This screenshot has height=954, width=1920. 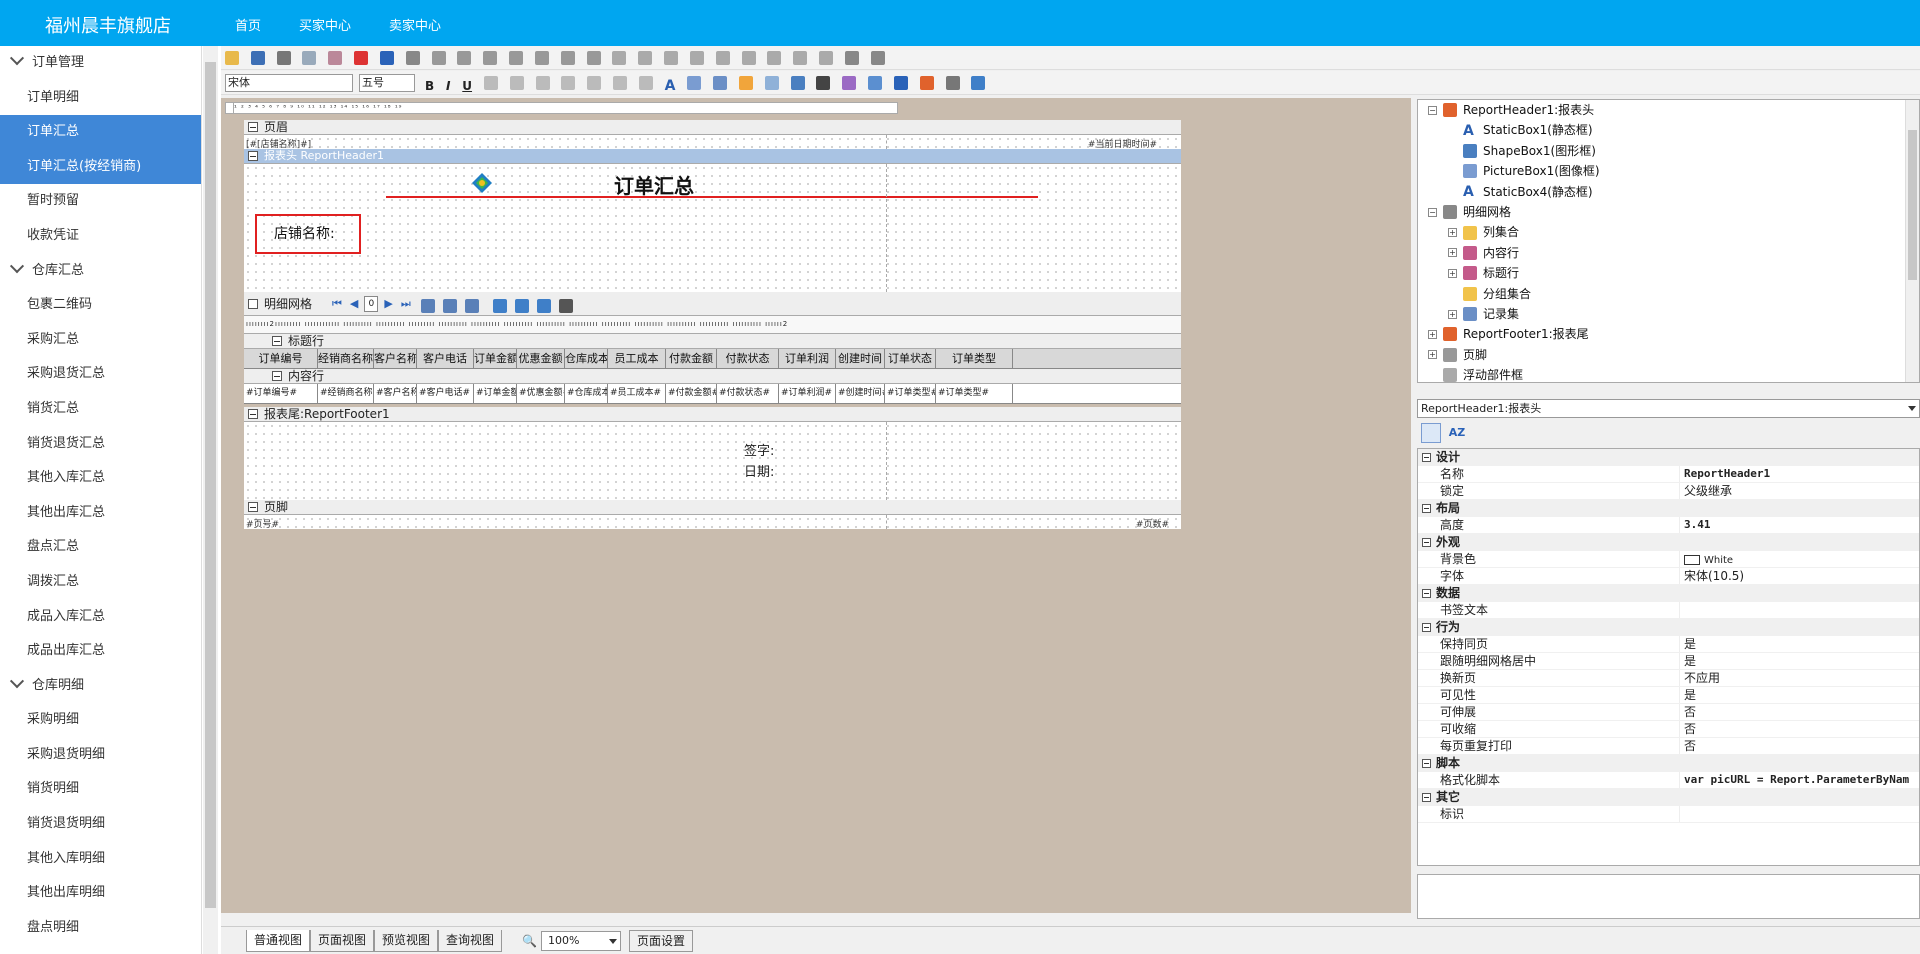 I want to click on sidebar-group: 仓库汇总, so click(x=100, y=271).